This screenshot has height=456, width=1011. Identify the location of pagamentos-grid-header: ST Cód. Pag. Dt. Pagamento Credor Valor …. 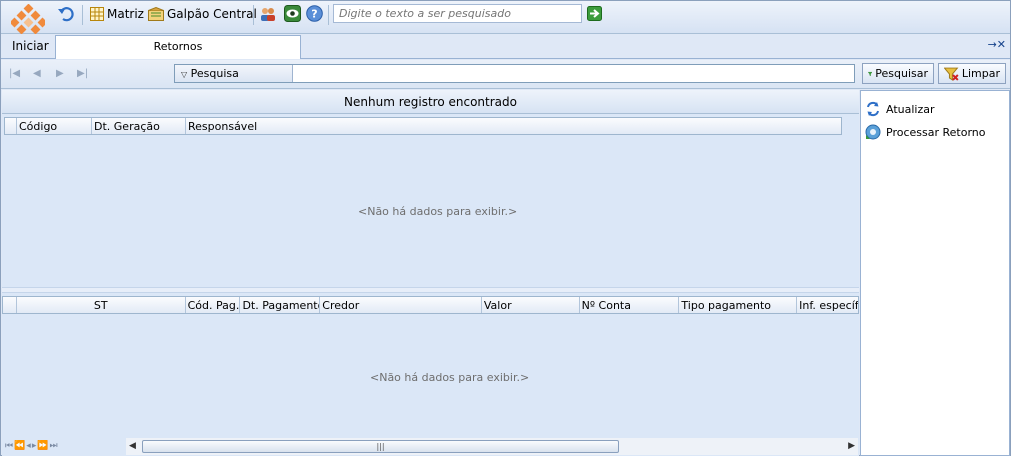
(430, 305).